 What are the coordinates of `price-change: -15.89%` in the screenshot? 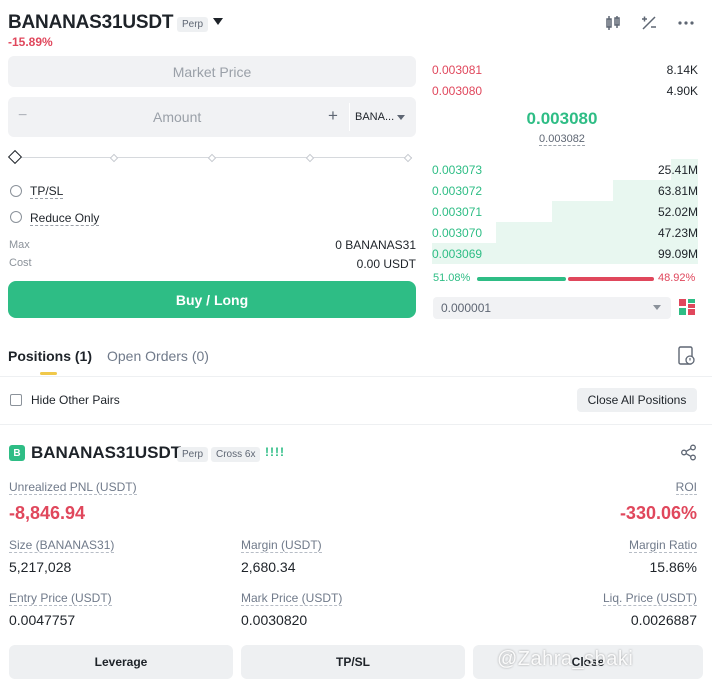 It's located at (30, 42).